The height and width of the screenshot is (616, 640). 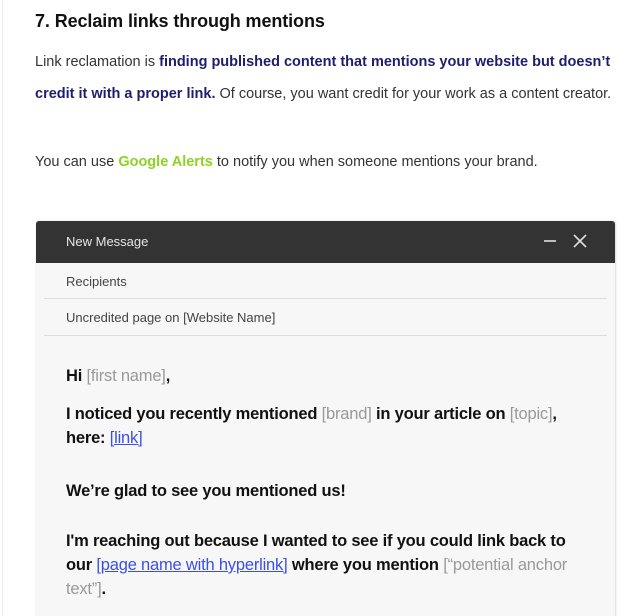 What do you see at coordinates (126, 438) in the screenshot?
I see `article-link: [link]` at bounding box center [126, 438].